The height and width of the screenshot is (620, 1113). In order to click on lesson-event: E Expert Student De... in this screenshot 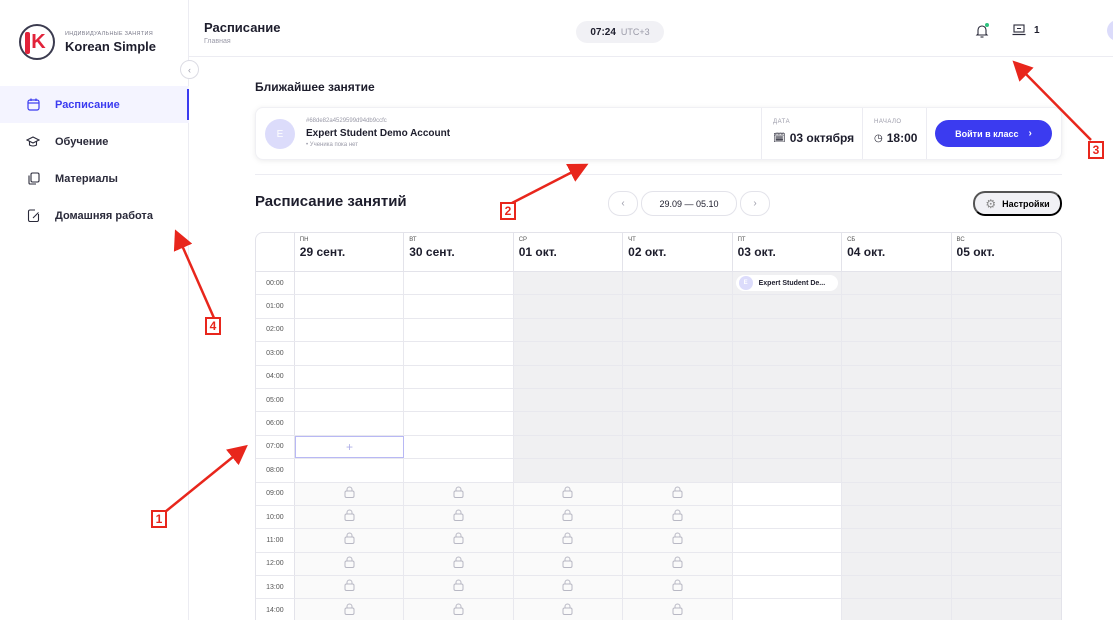, I will do `click(787, 283)`.